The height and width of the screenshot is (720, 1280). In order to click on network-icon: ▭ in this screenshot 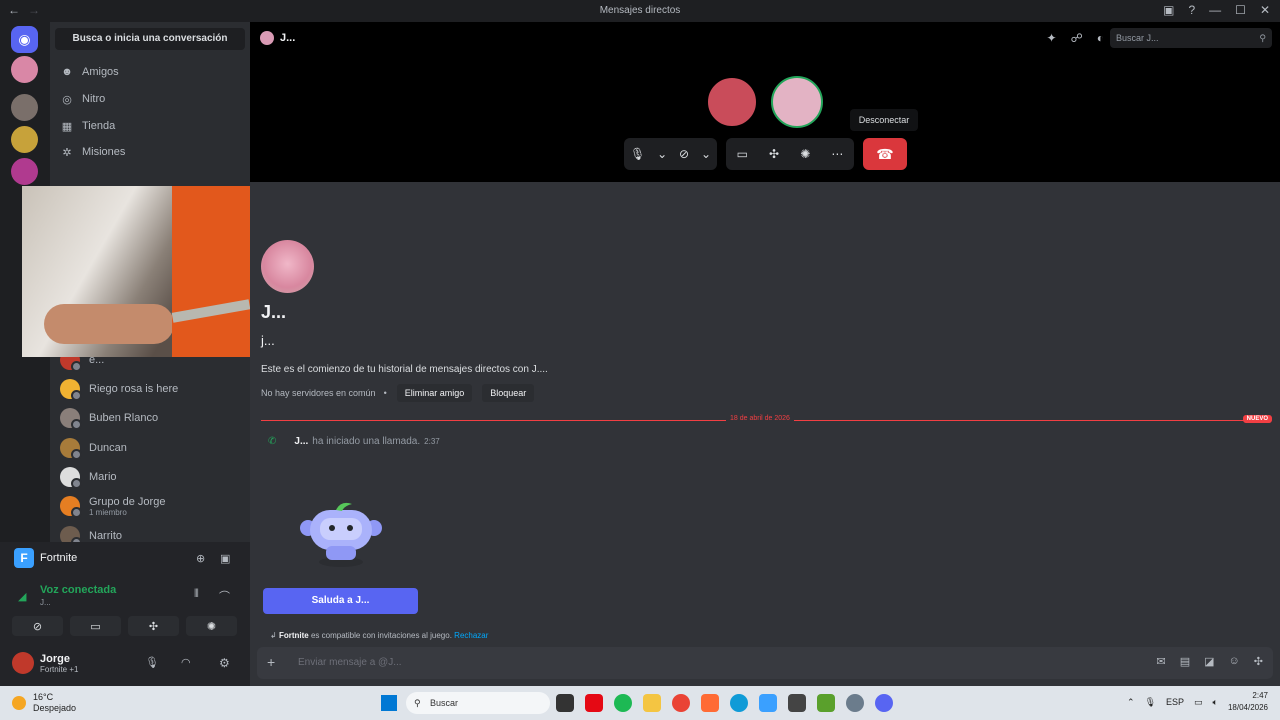, I will do `click(1198, 702)`.